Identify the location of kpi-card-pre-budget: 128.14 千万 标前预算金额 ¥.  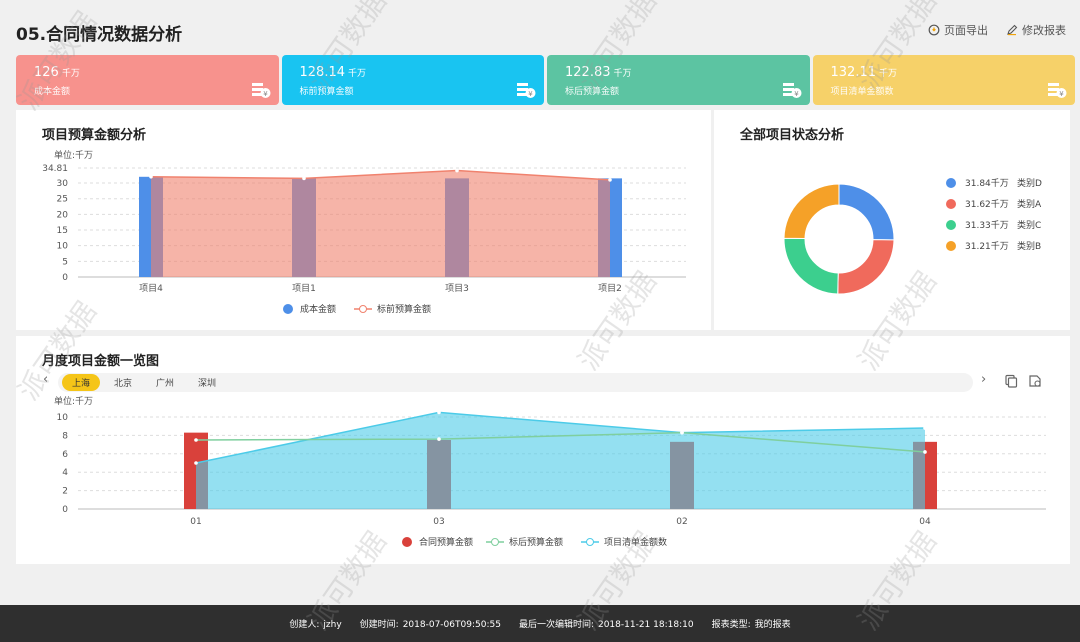
(412, 80).